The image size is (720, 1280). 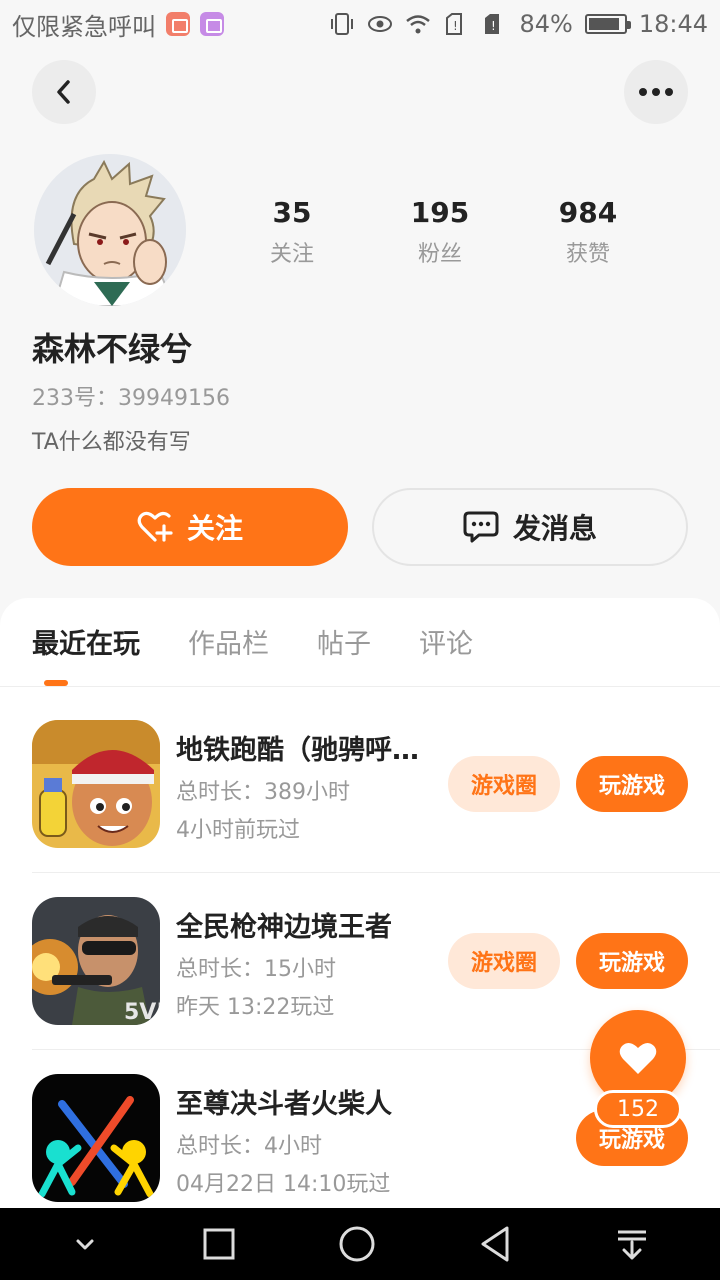 What do you see at coordinates (673, 24) in the screenshot?
I see `clock: 18:44` at bounding box center [673, 24].